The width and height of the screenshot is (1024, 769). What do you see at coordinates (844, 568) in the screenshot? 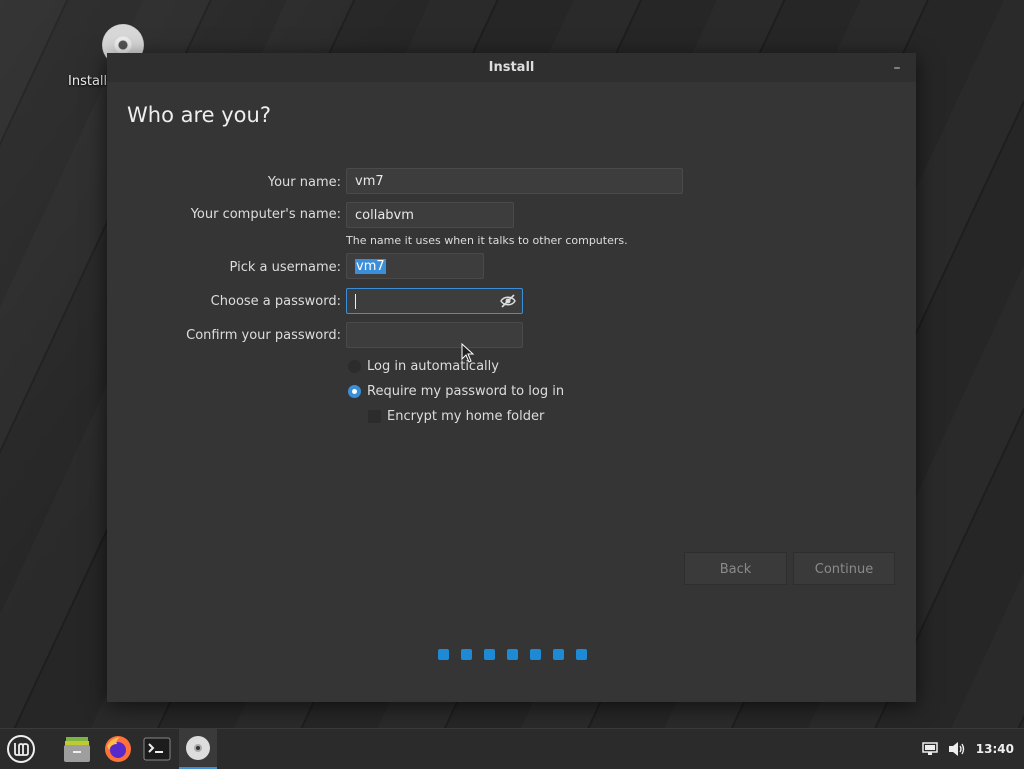
I see `continue-button: Continue` at bounding box center [844, 568].